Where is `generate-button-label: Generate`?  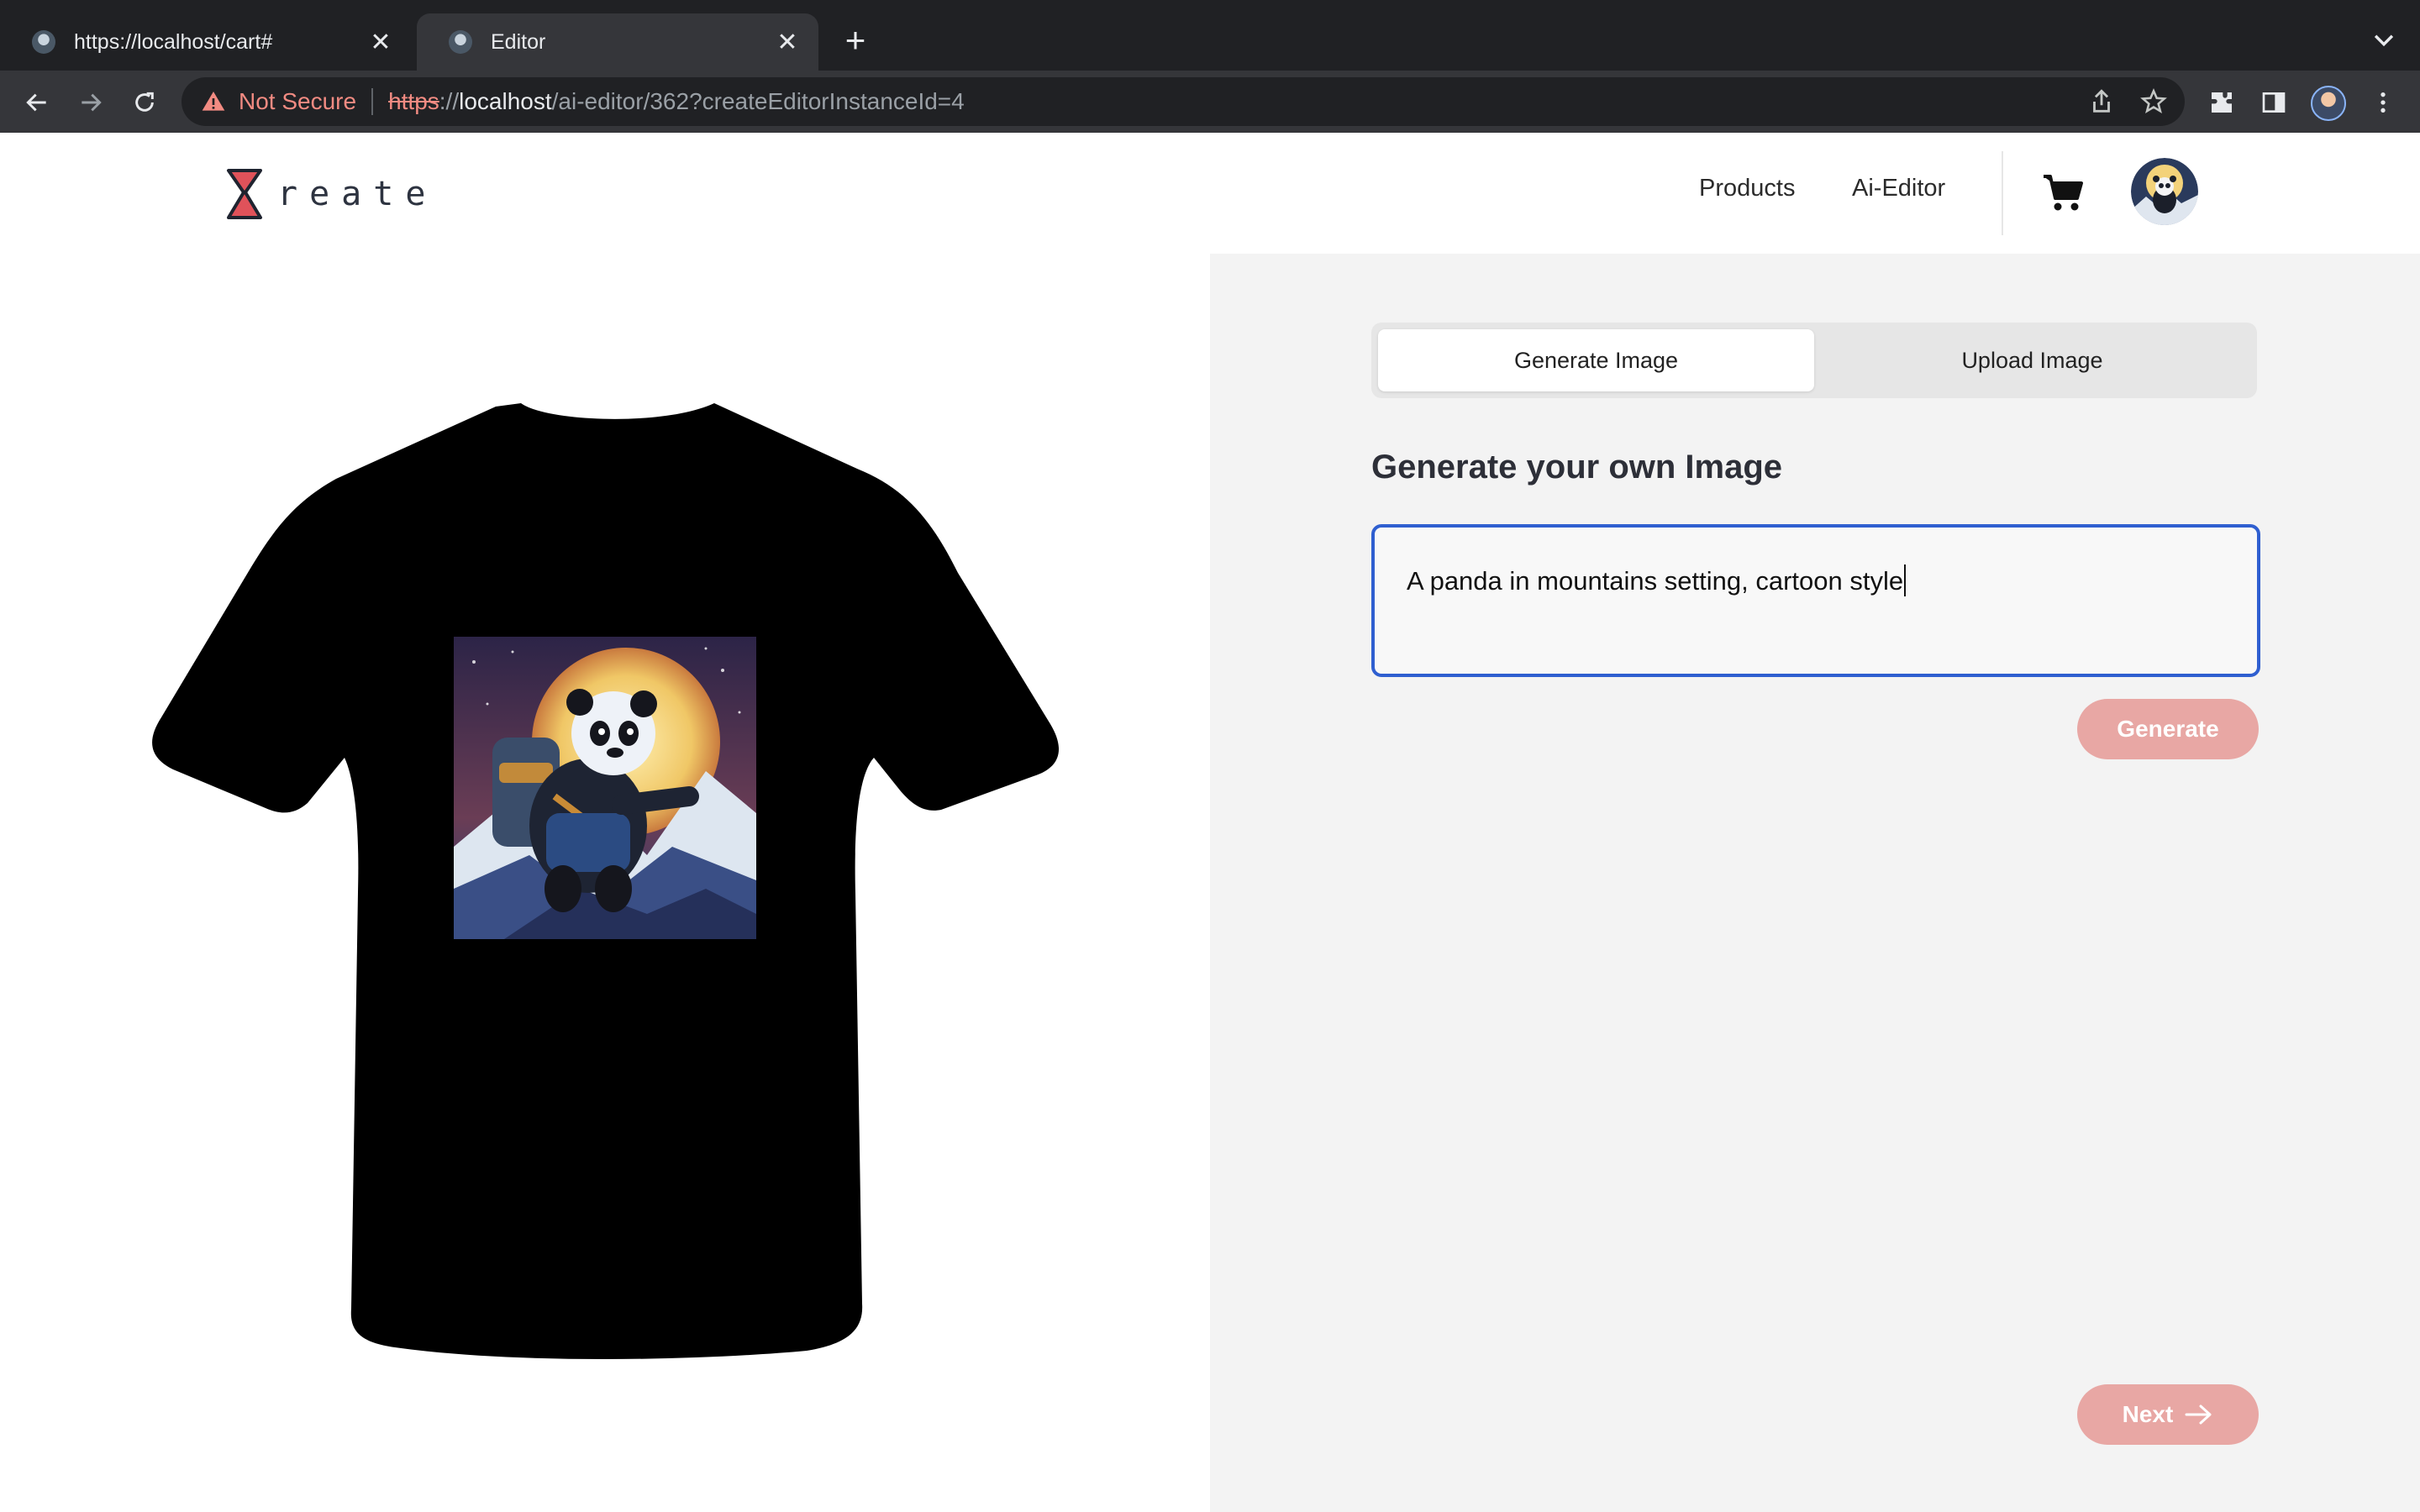 generate-button-label: Generate is located at coordinates (2168, 729).